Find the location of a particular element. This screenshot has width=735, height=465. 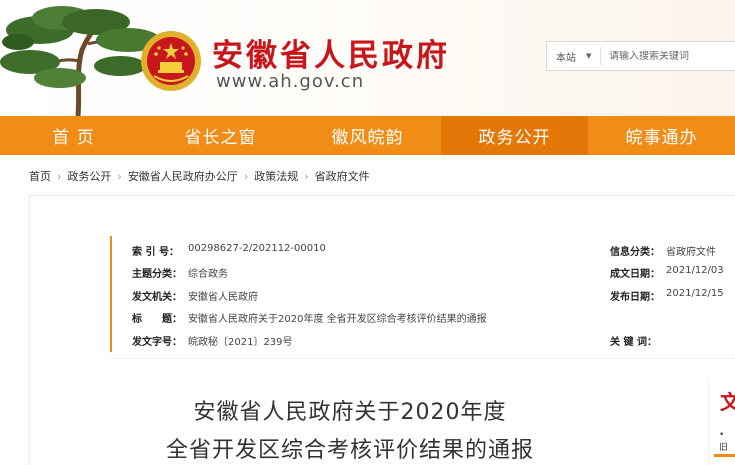

meta-published-date-value: 2021/12/15 is located at coordinates (695, 293).